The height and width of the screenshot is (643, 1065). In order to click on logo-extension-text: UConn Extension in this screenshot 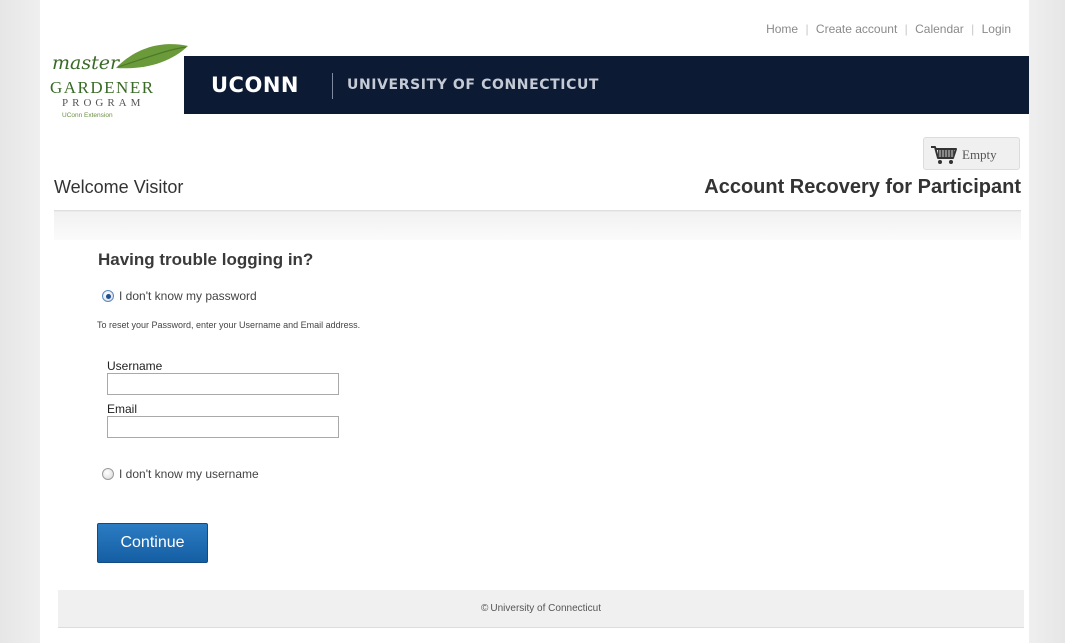, I will do `click(87, 115)`.